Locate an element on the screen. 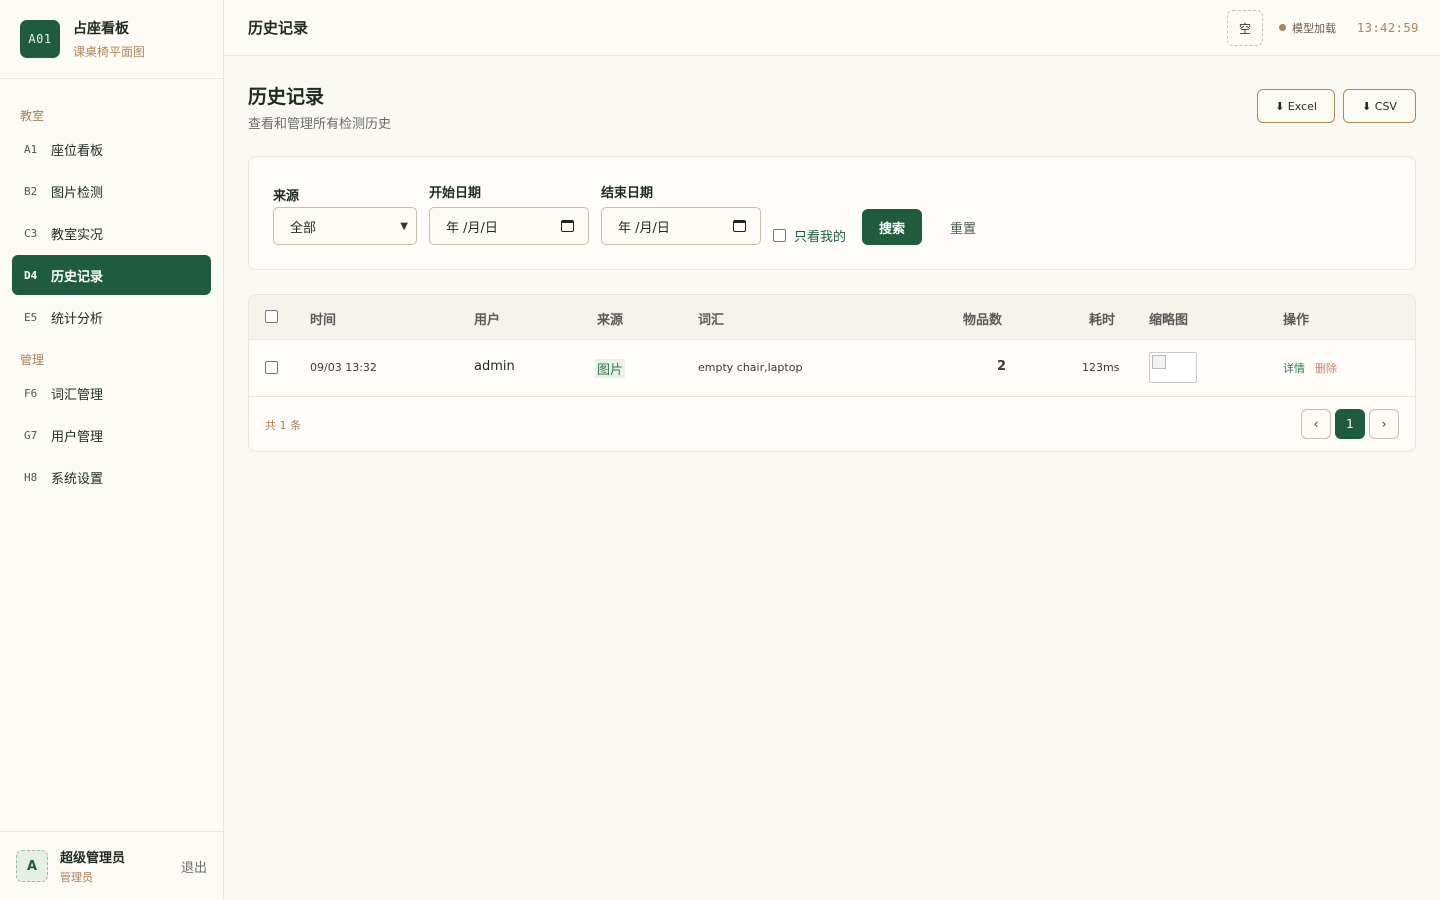 The image size is (1440, 900). sidebar-item-seat-board: A1 座位看板 is located at coordinates (111, 149).